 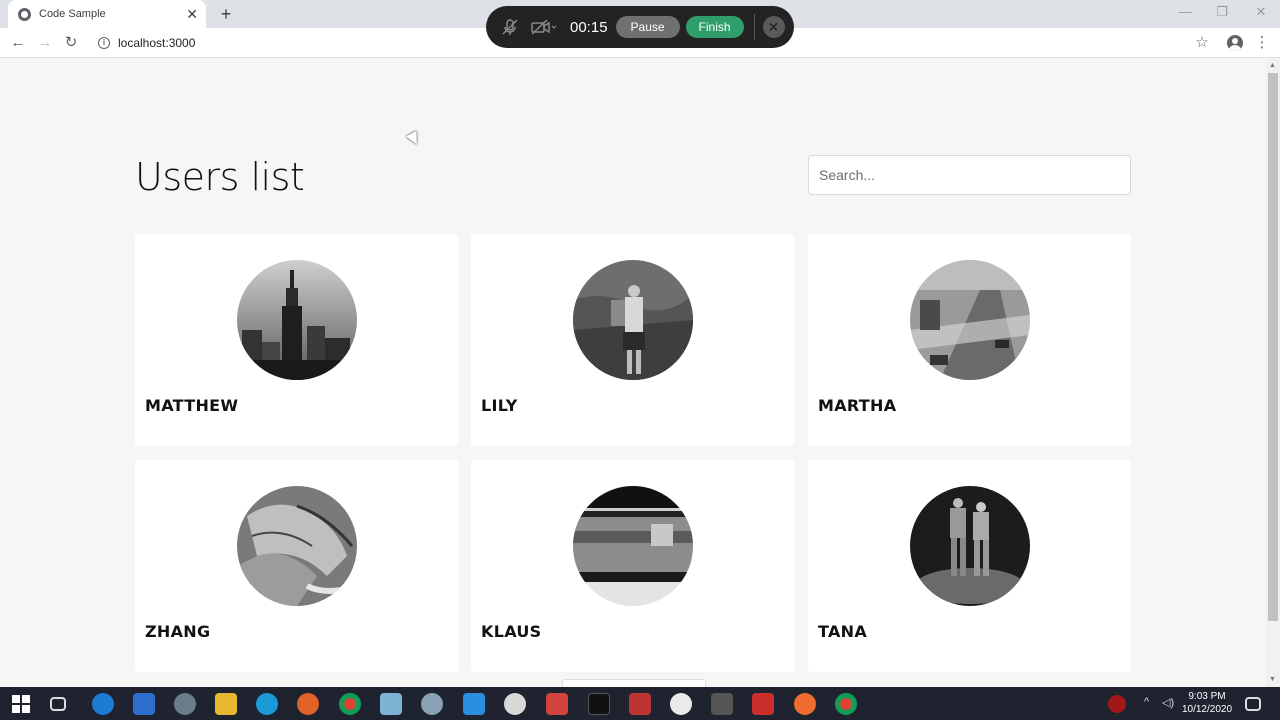 I want to click on user-name: MARTHA, so click(x=857, y=405).